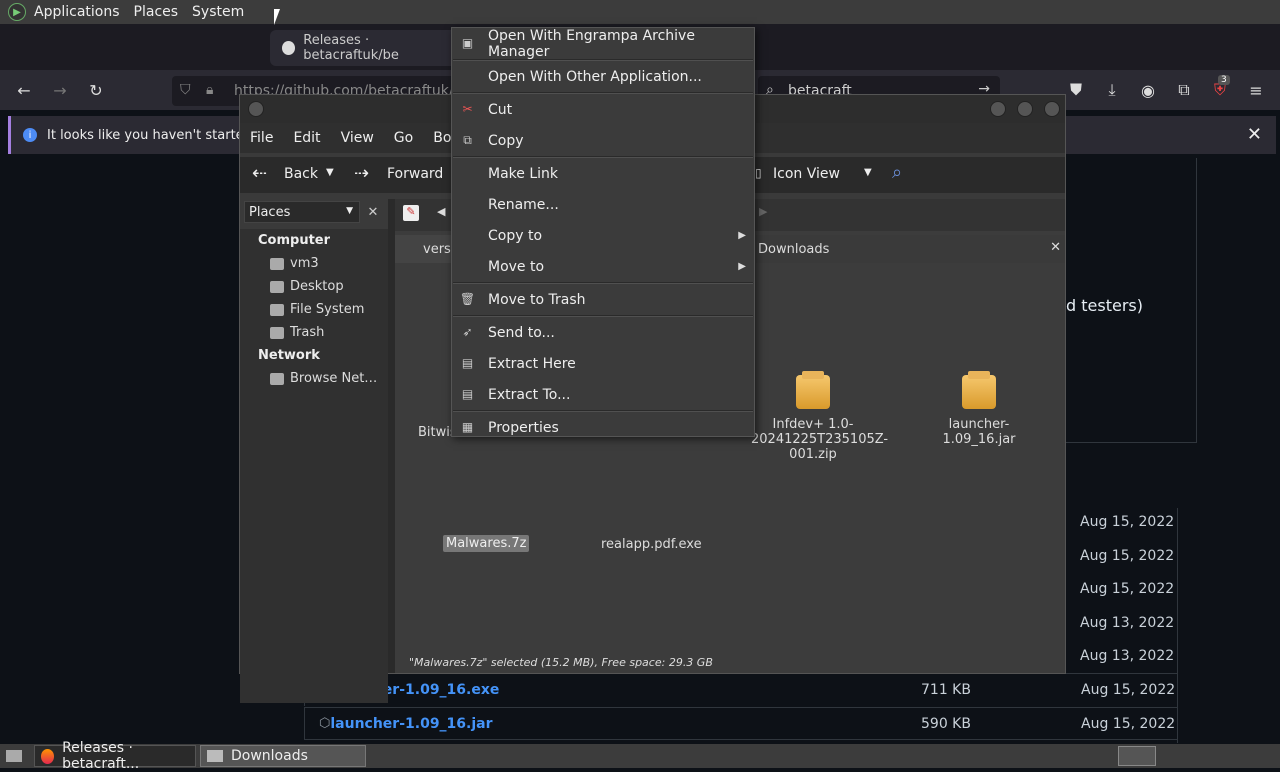  I want to click on lock-icon: 🔒︎, so click(209, 90).